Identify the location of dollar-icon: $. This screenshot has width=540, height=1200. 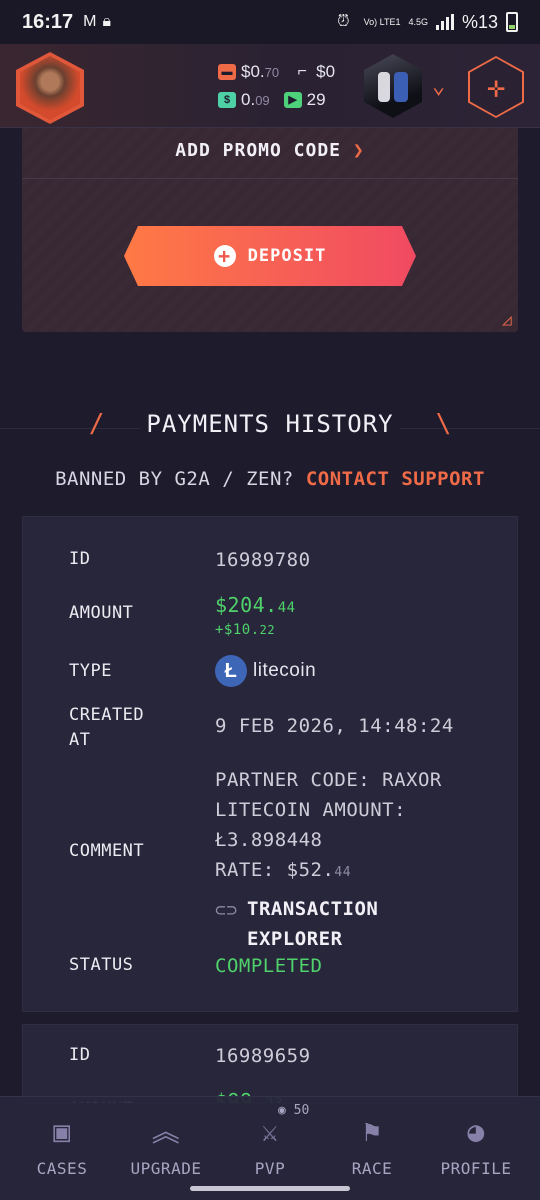
(227, 100).